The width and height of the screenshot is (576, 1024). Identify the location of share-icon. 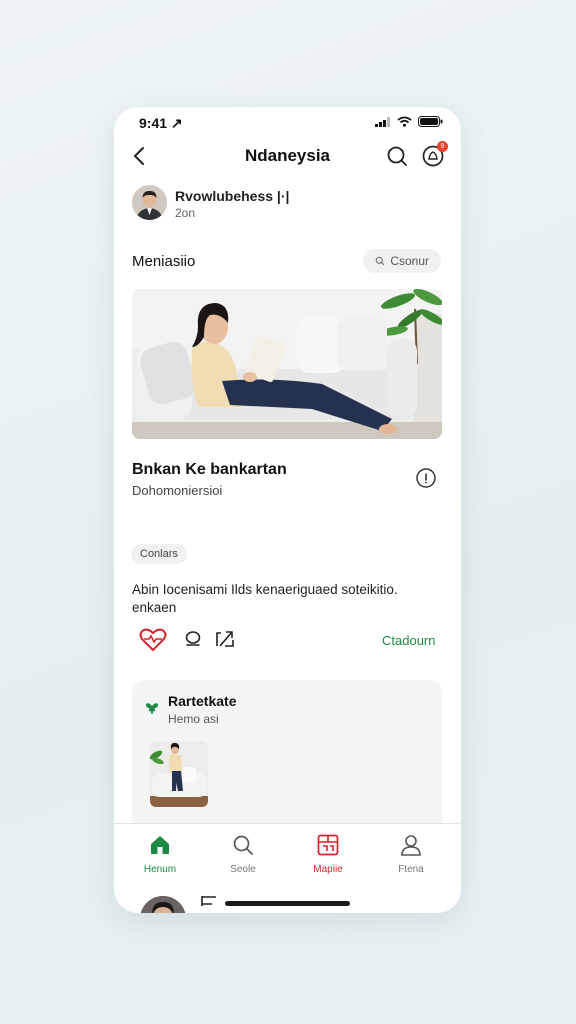
(225, 639).